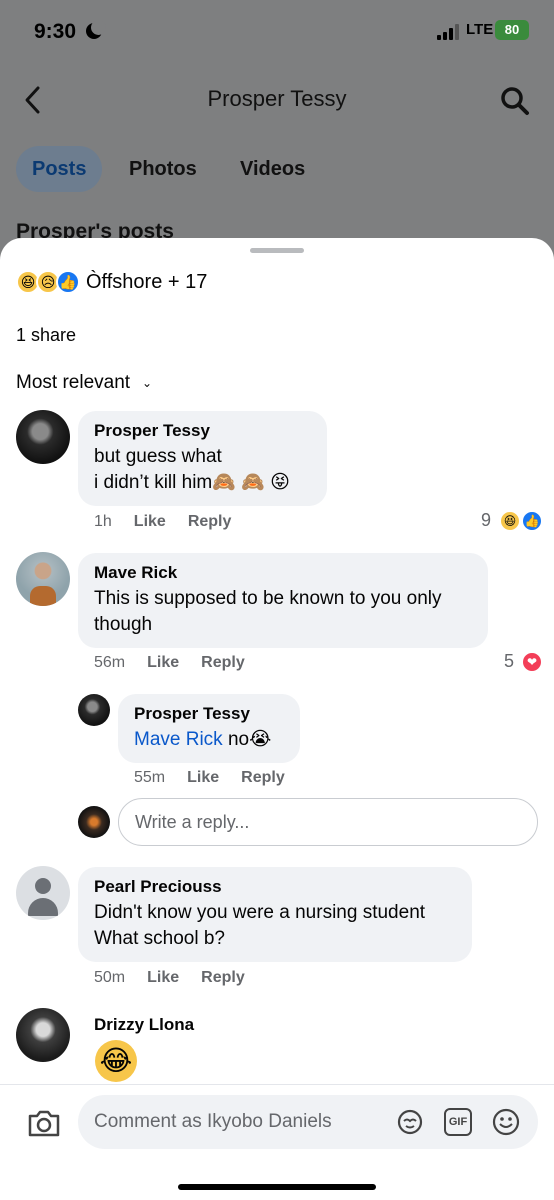 The image size is (554, 1200). I want to click on comment-author: Mave Rick, so click(283, 573).